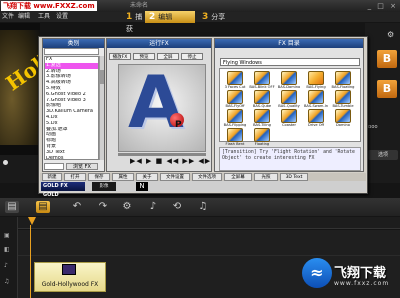  I want to click on fx-item: BAS-Tumble, so click(343, 99).